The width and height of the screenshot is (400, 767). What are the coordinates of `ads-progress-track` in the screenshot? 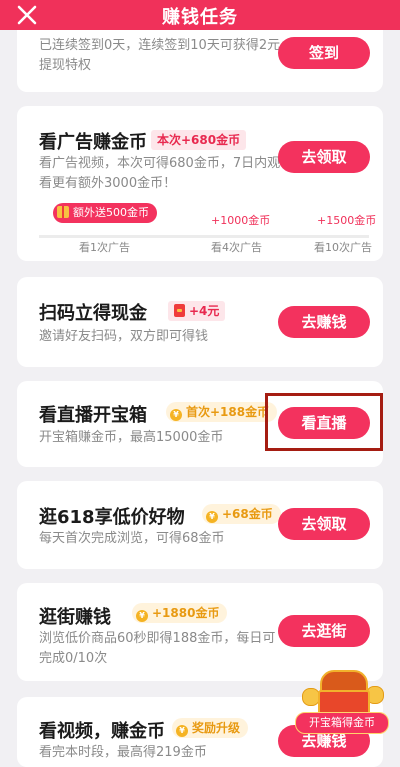 It's located at (204, 236).